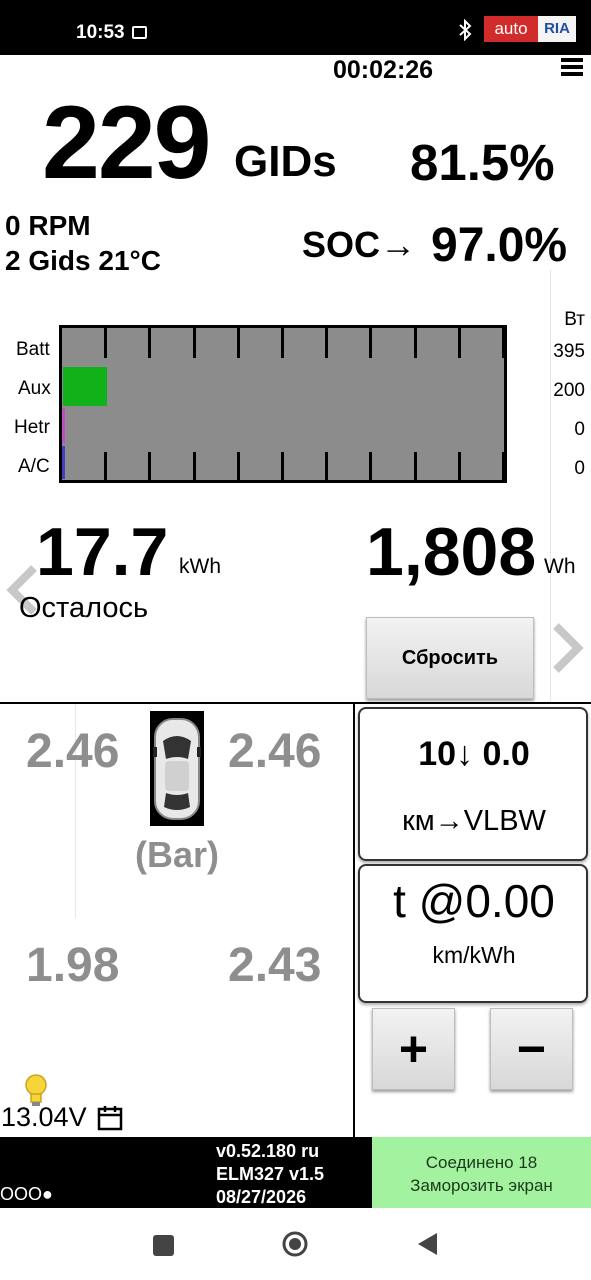 This screenshot has height=1280, width=591. I want to click on aux-power-bar, so click(85, 386).